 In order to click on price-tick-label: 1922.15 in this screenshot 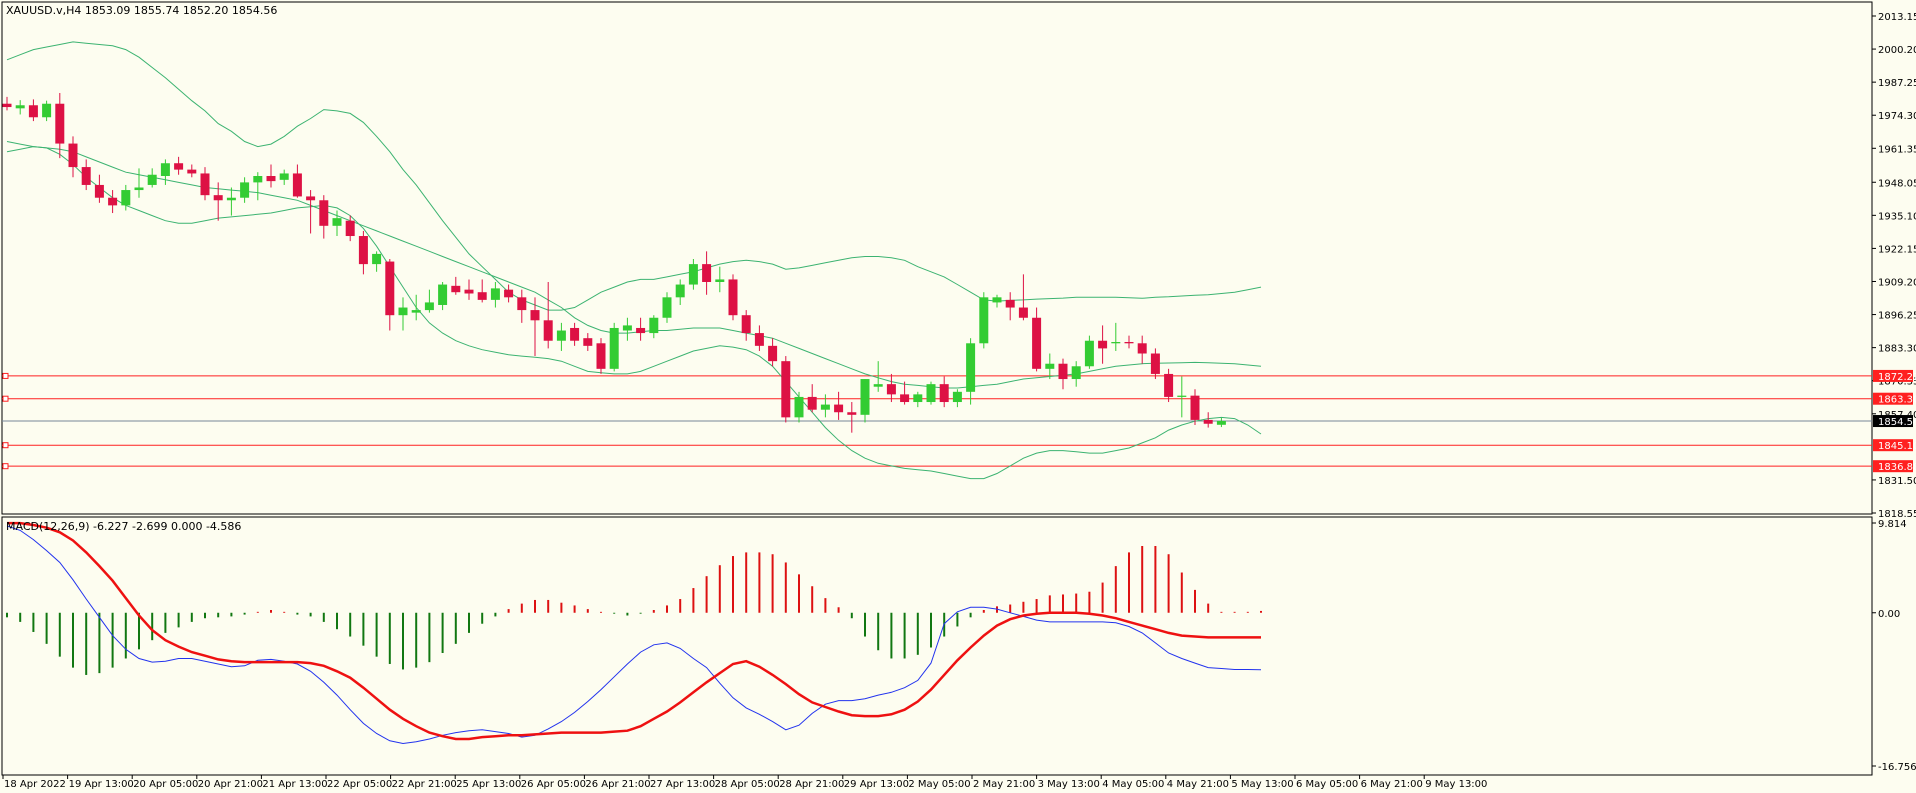, I will do `click(1897, 249)`.